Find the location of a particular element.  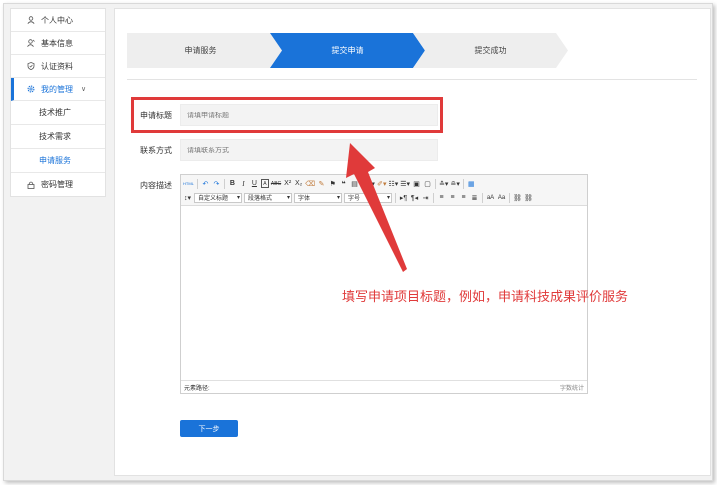

preview-icon: ▦ is located at coordinates (471, 183).